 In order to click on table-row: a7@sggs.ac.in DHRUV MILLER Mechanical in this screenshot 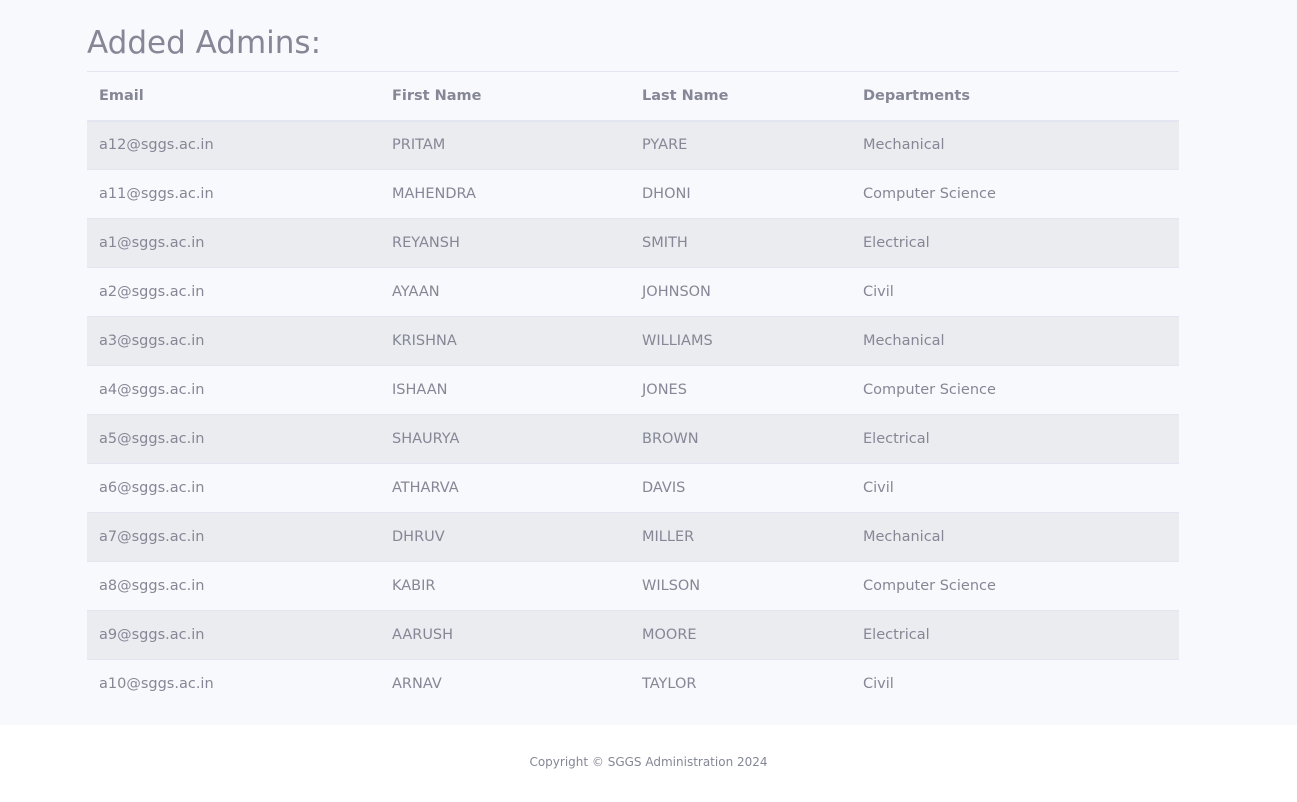, I will do `click(633, 537)`.